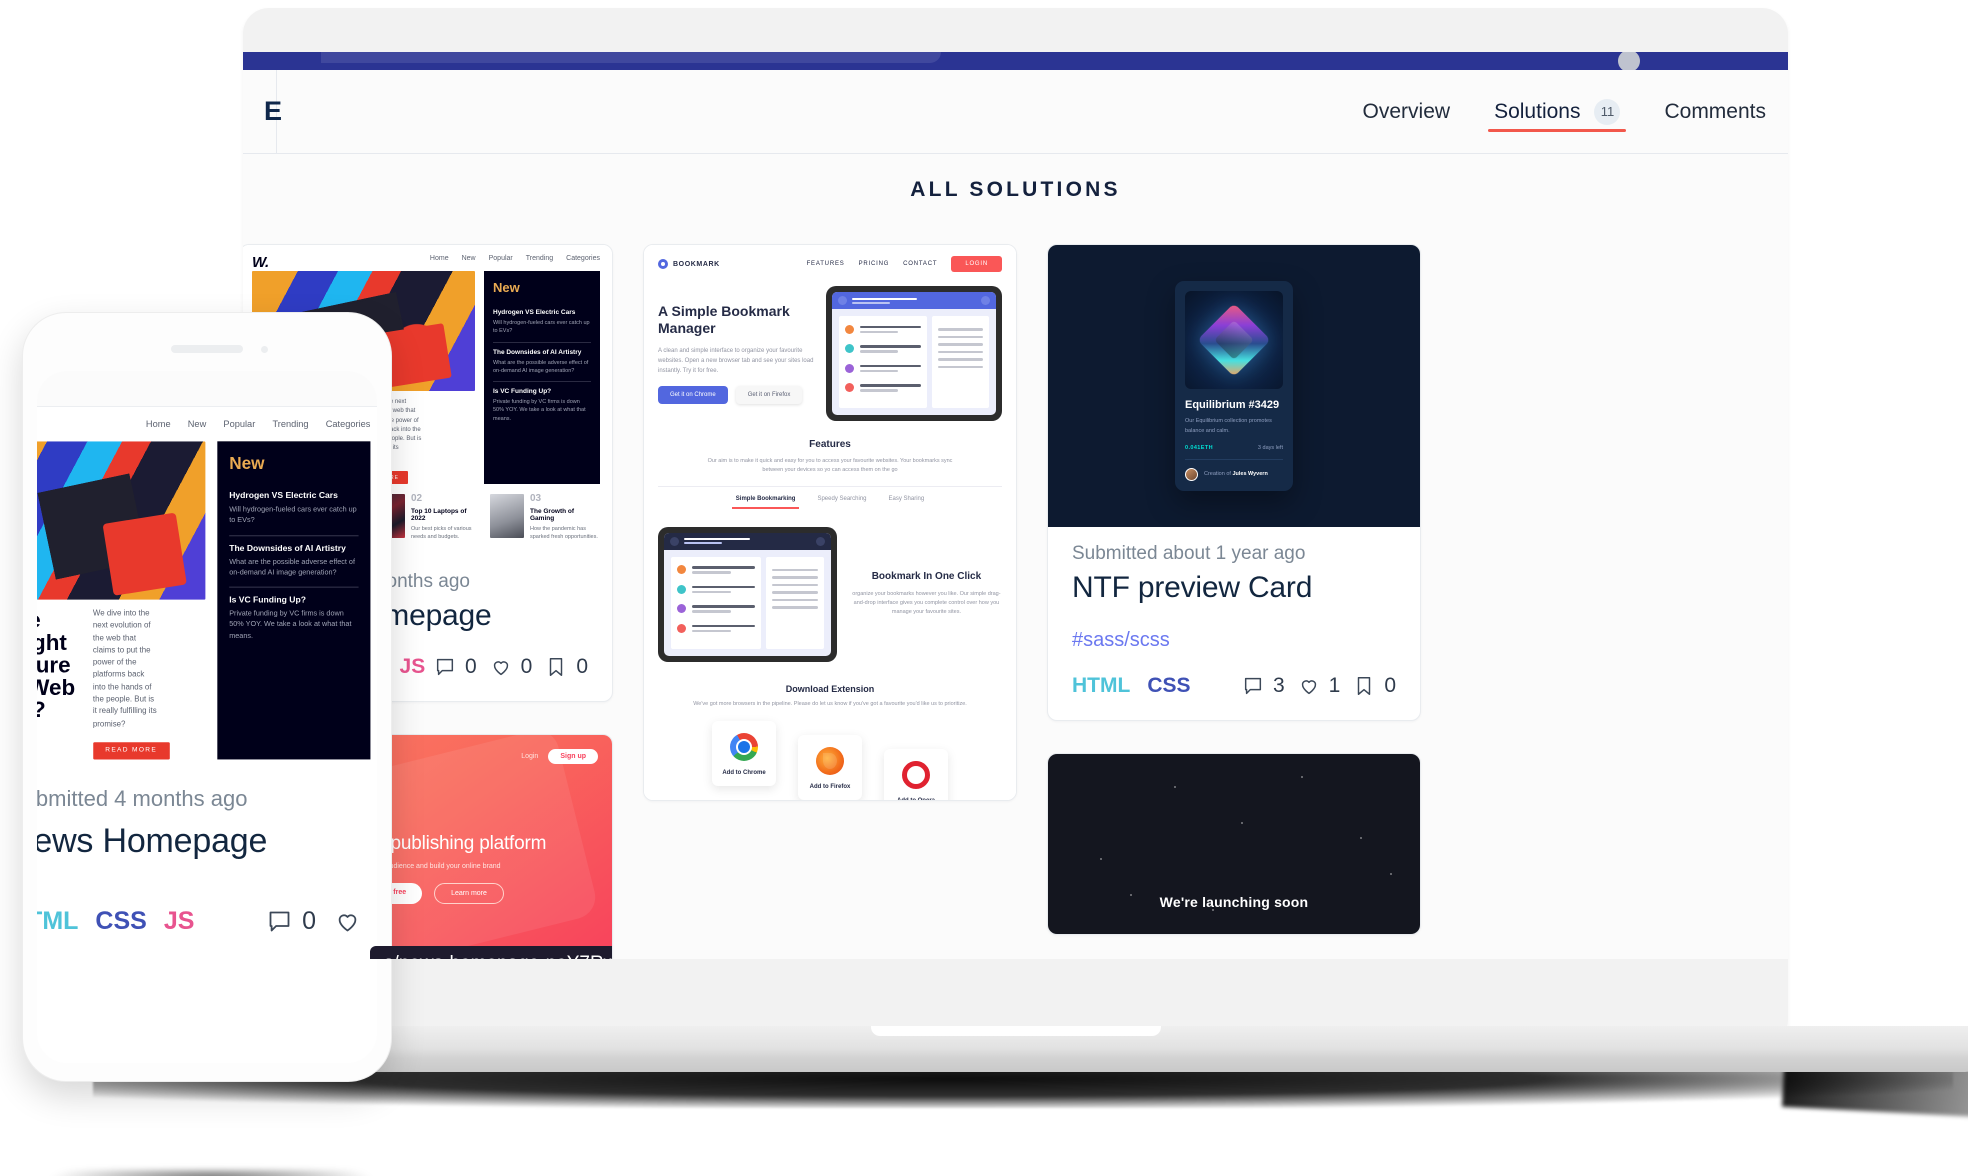 Image resolution: width=1968 pixels, height=1176 pixels. Describe the element at coordinates (529, 756) in the screenshot. I see `pub-login-link: Login` at that location.